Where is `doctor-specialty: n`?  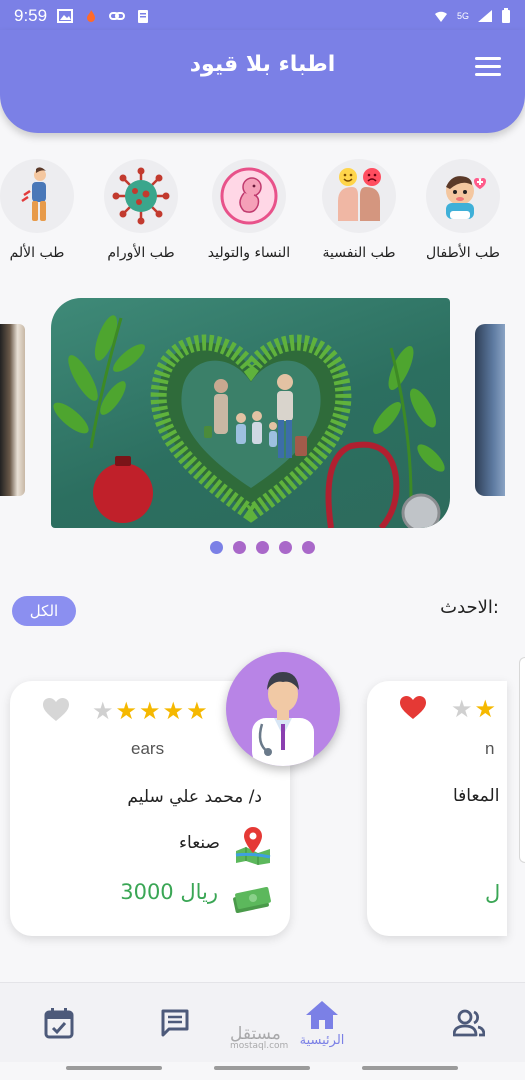
doctor-specialty: n is located at coordinates (490, 748).